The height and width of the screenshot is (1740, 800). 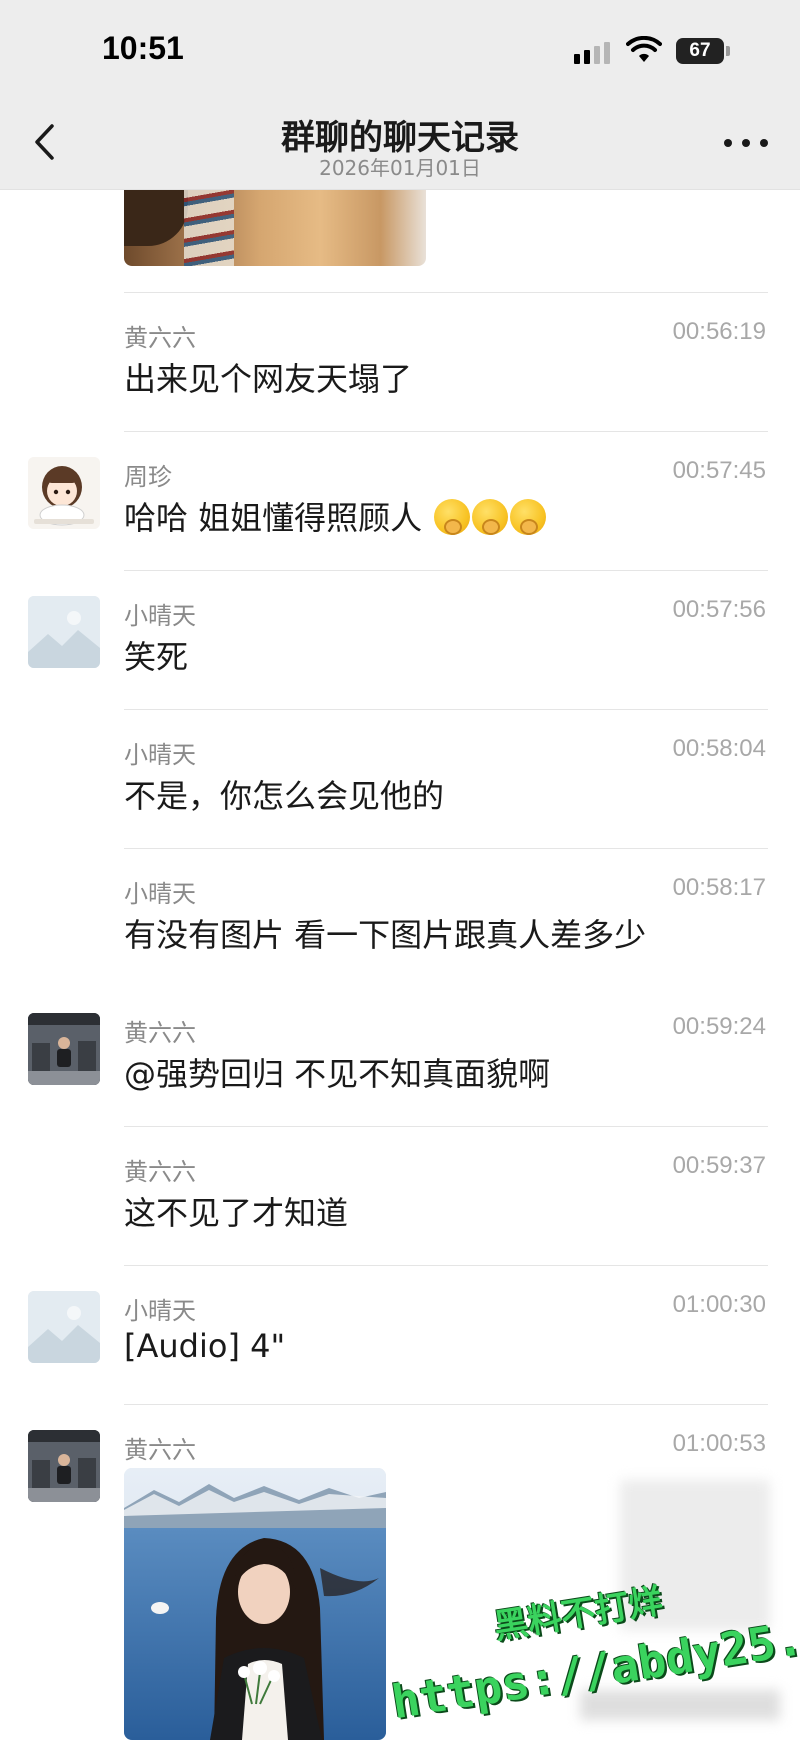 What do you see at coordinates (400, 1195) in the screenshot?
I see `message-row: 黄六六 00:59:37 这不见了才知道` at bounding box center [400, 1195].